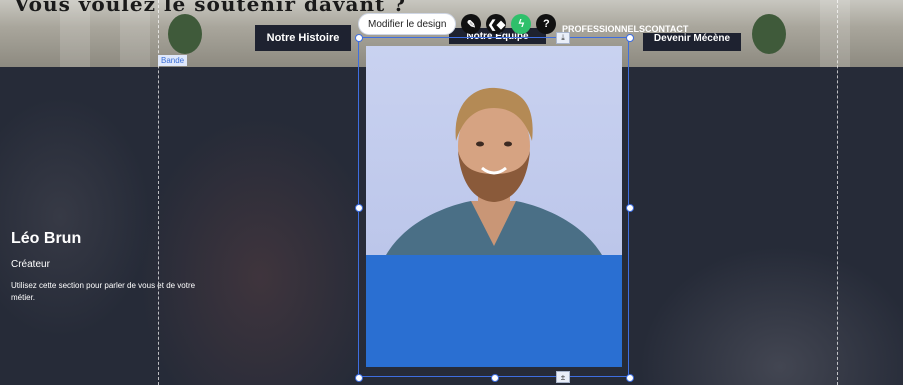 The height and width of the screenshot is (385, 903). What do you see at coordinates (521, 24) in the screenshot?
I see `lightning-icon: ϟ` at bounding box center [521, 24].